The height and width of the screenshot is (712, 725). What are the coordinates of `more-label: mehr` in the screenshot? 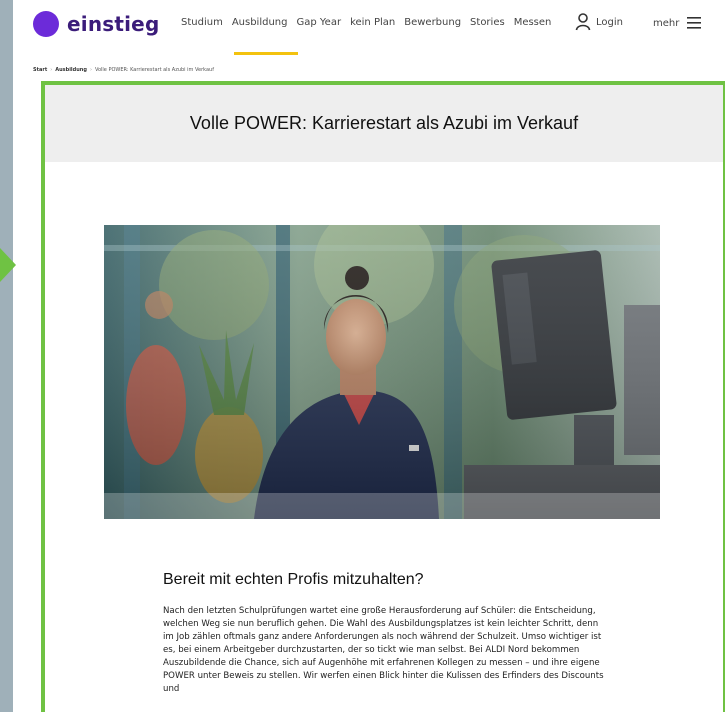 It's located at (666, 23).